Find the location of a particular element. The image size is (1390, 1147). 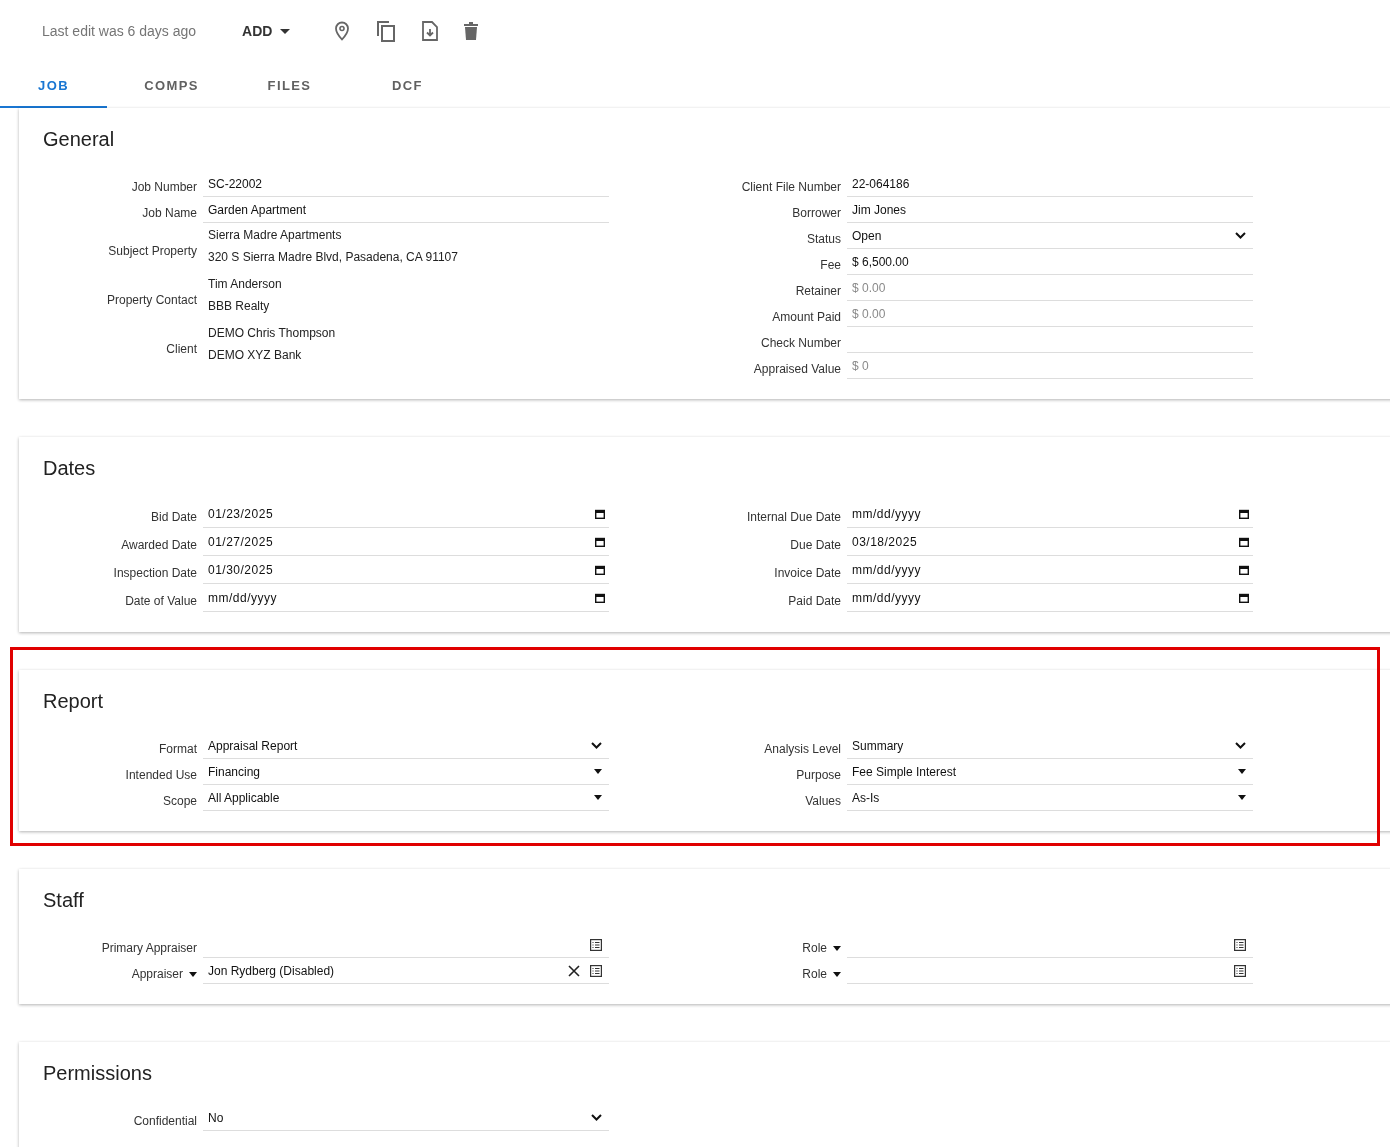

field-label: Invoice Date is located at coordinates (807, 573).